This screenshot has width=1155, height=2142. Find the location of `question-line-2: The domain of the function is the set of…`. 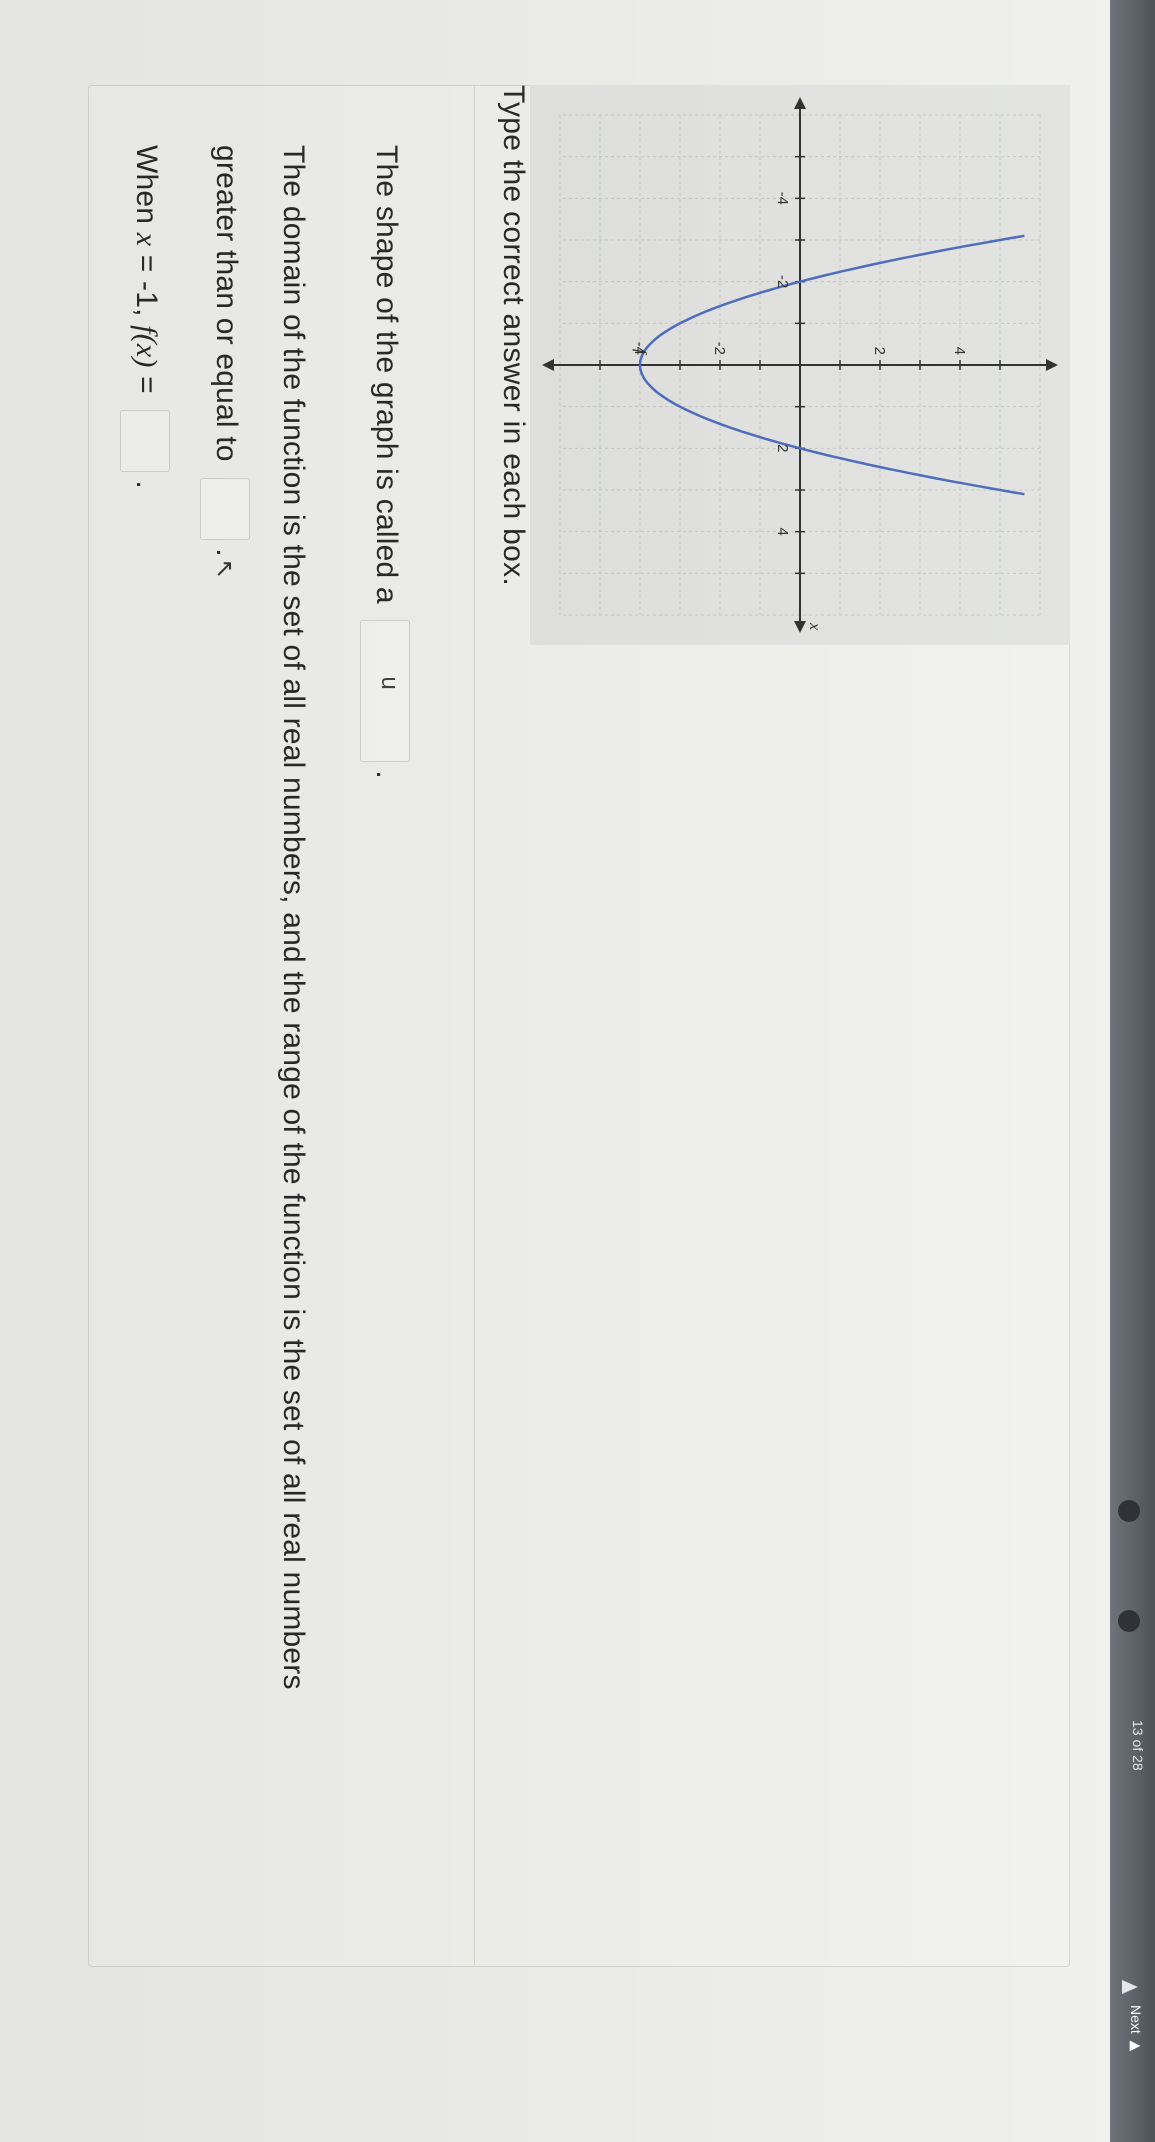

question-line-2: The domain of the function is the set of… is located at coordinates (293, 917).